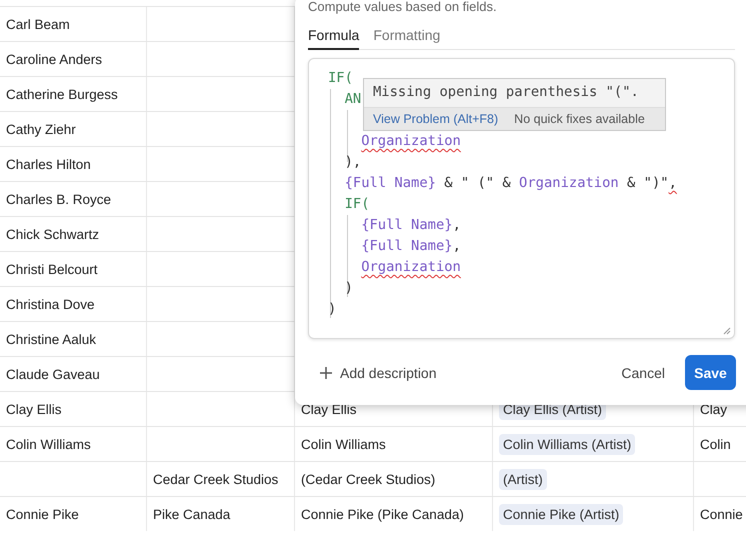 The width and height of the screenshot is (746, 534). What do you see at coordinates (382, 514) in the screenshot?
I see `table-cell: Connie Pike (Pike Canada)` at bounding box center [382, 514].